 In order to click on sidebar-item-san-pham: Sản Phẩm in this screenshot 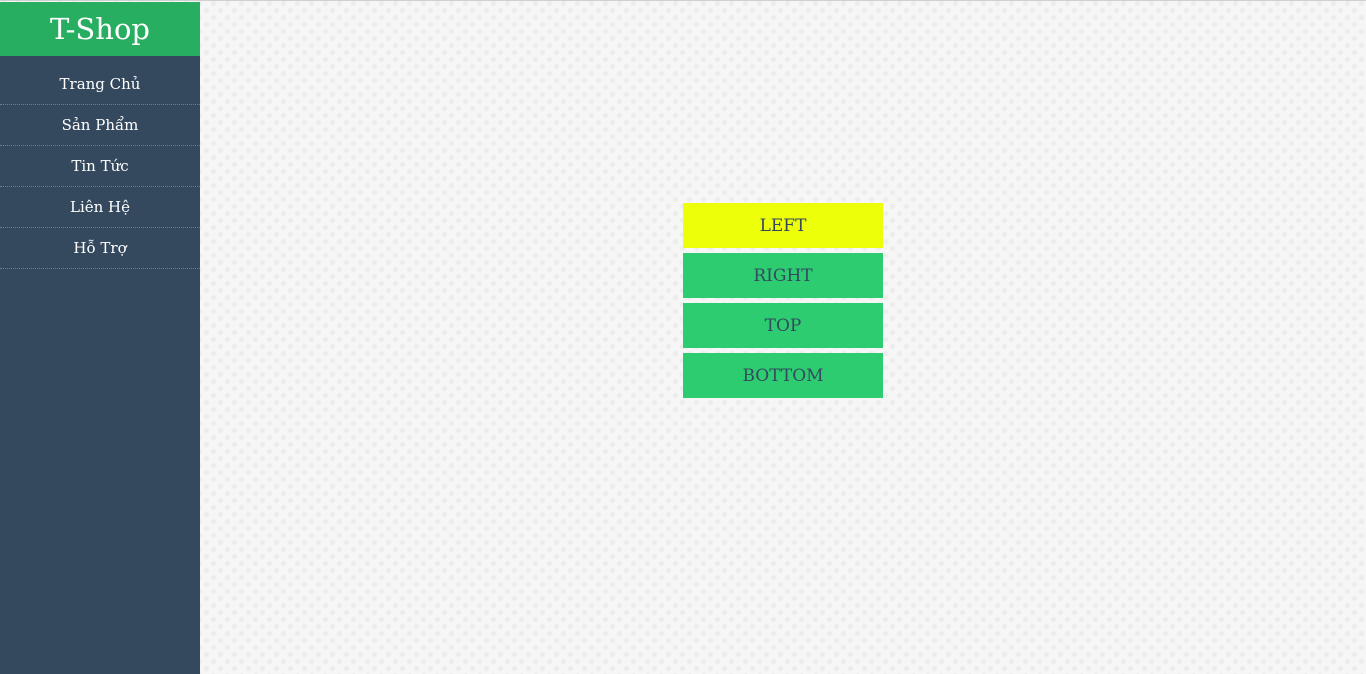, I will do `click(100, 125)`.